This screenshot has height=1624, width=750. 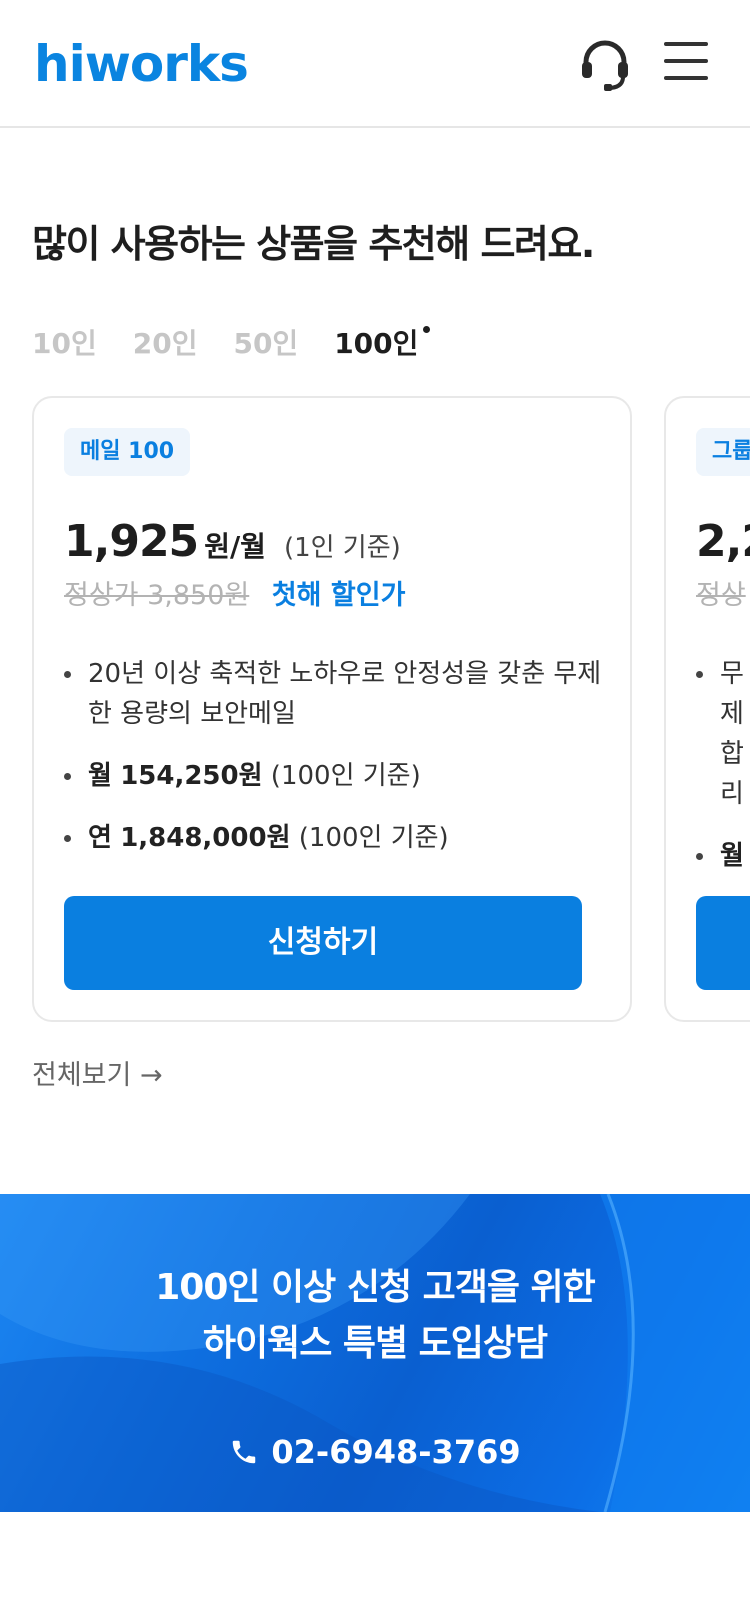 I want to click on feature-description: 무제 합리, so click(x=720, y=734).